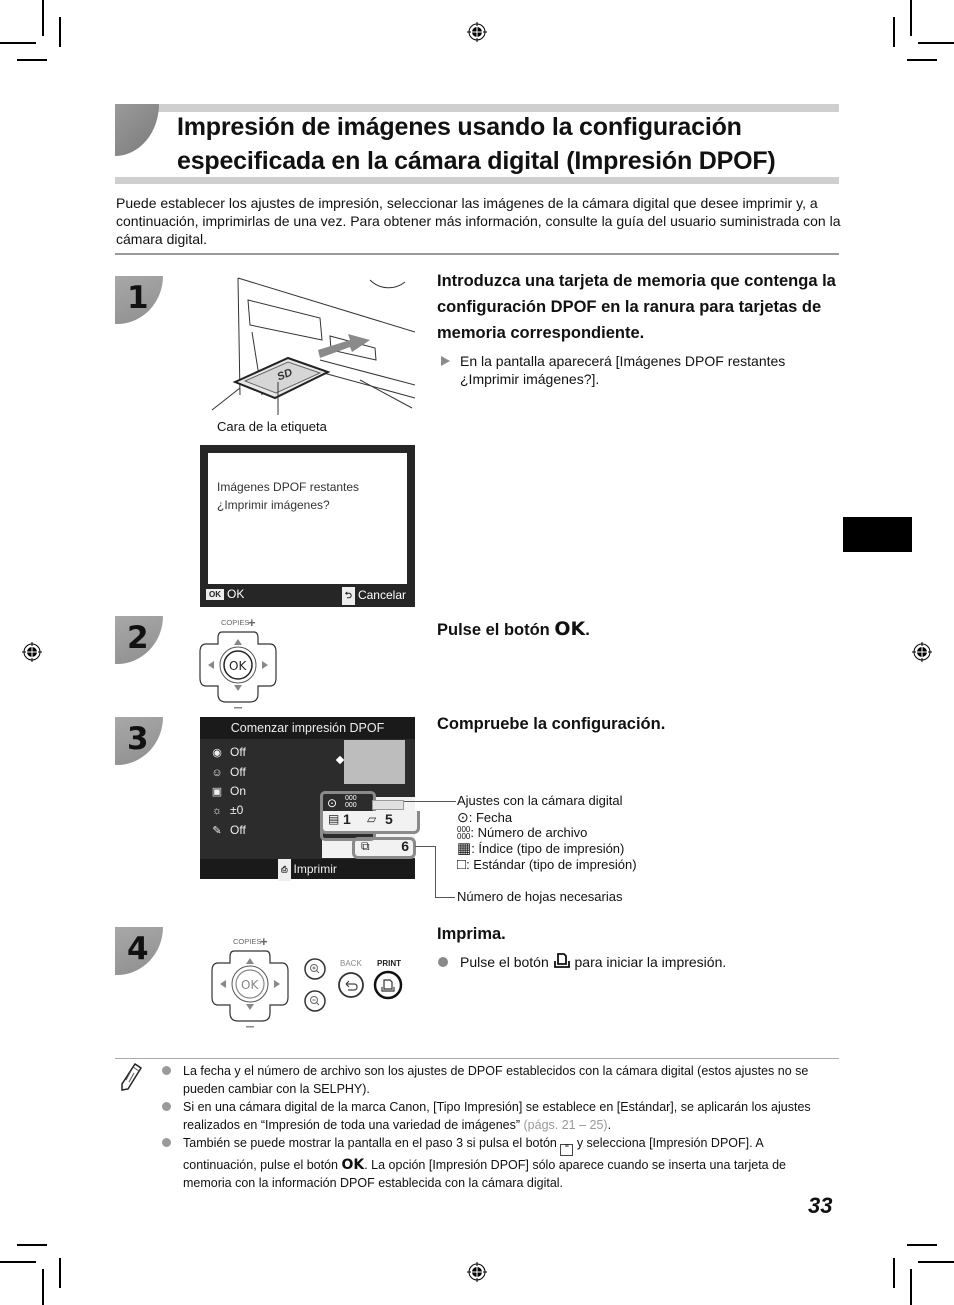 The height and width of the screenshot is (1305, 954). Describe the element at coordinates (389, 819) in the screenshot. I see `standard-count: 5` at that location.